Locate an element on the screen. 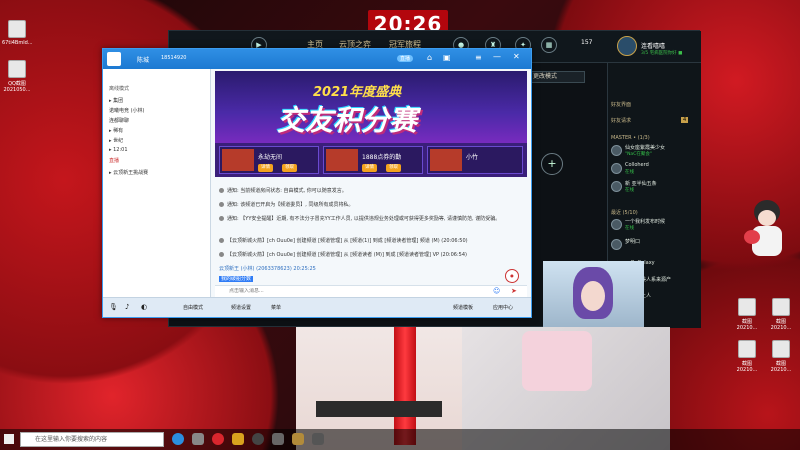  toolbar-menu: 菜单 is located at coordinates (276, 307).